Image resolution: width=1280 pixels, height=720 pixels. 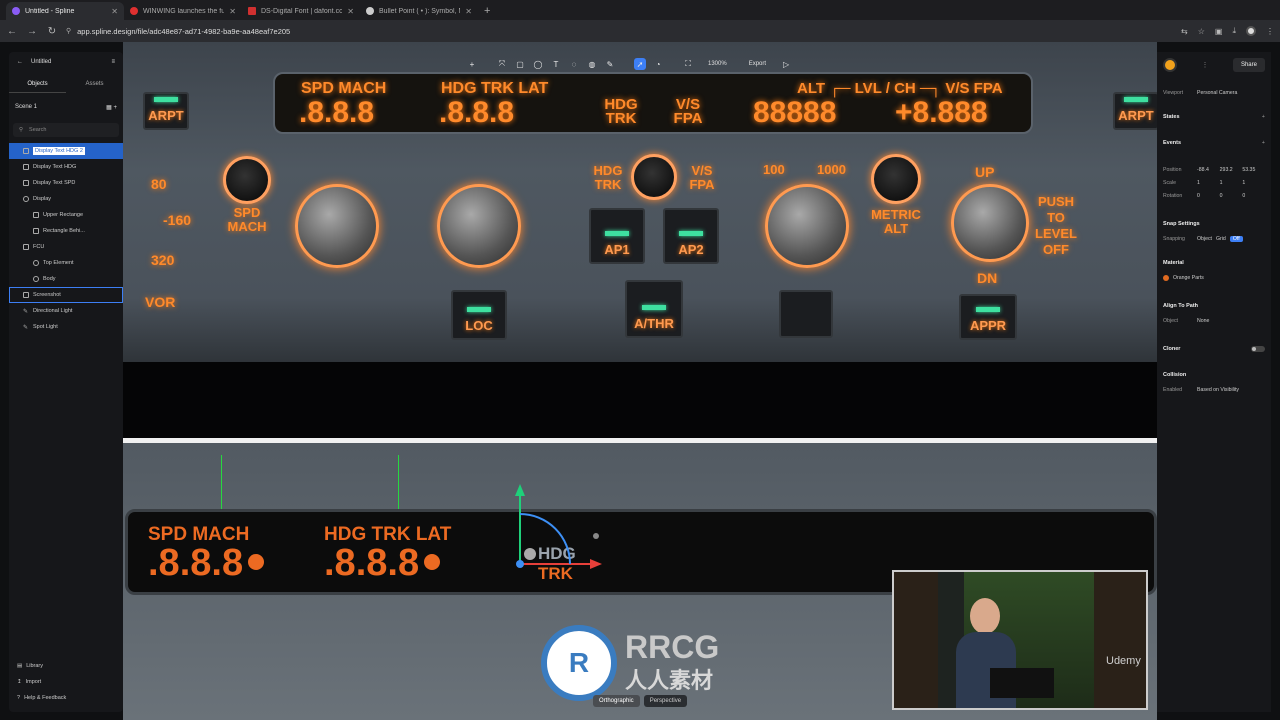 I want to click on gizmo-handle, so click(x=596, y=536).